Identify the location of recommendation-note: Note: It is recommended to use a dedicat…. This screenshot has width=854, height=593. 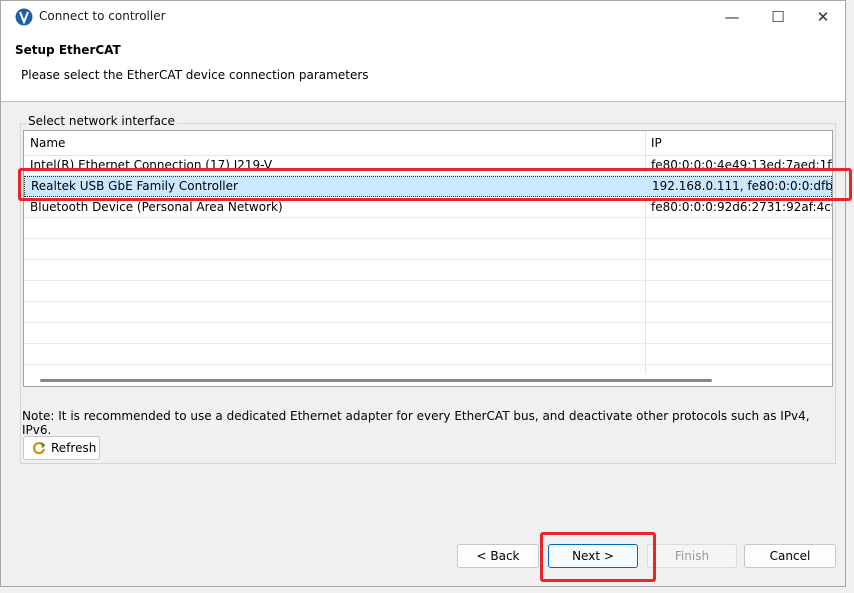
(416, 423).